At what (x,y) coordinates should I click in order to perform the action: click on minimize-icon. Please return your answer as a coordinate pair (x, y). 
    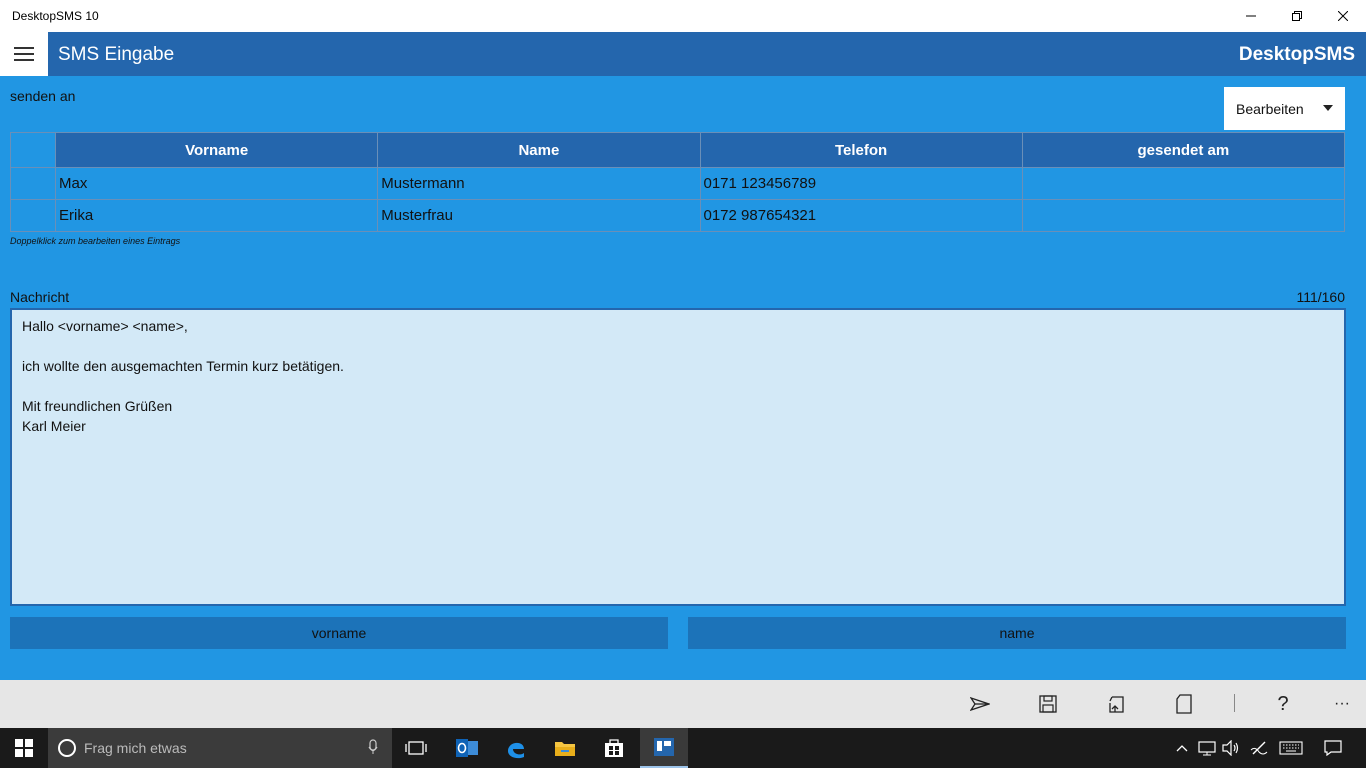
    Looking at the image, I should click on (1251, 16).